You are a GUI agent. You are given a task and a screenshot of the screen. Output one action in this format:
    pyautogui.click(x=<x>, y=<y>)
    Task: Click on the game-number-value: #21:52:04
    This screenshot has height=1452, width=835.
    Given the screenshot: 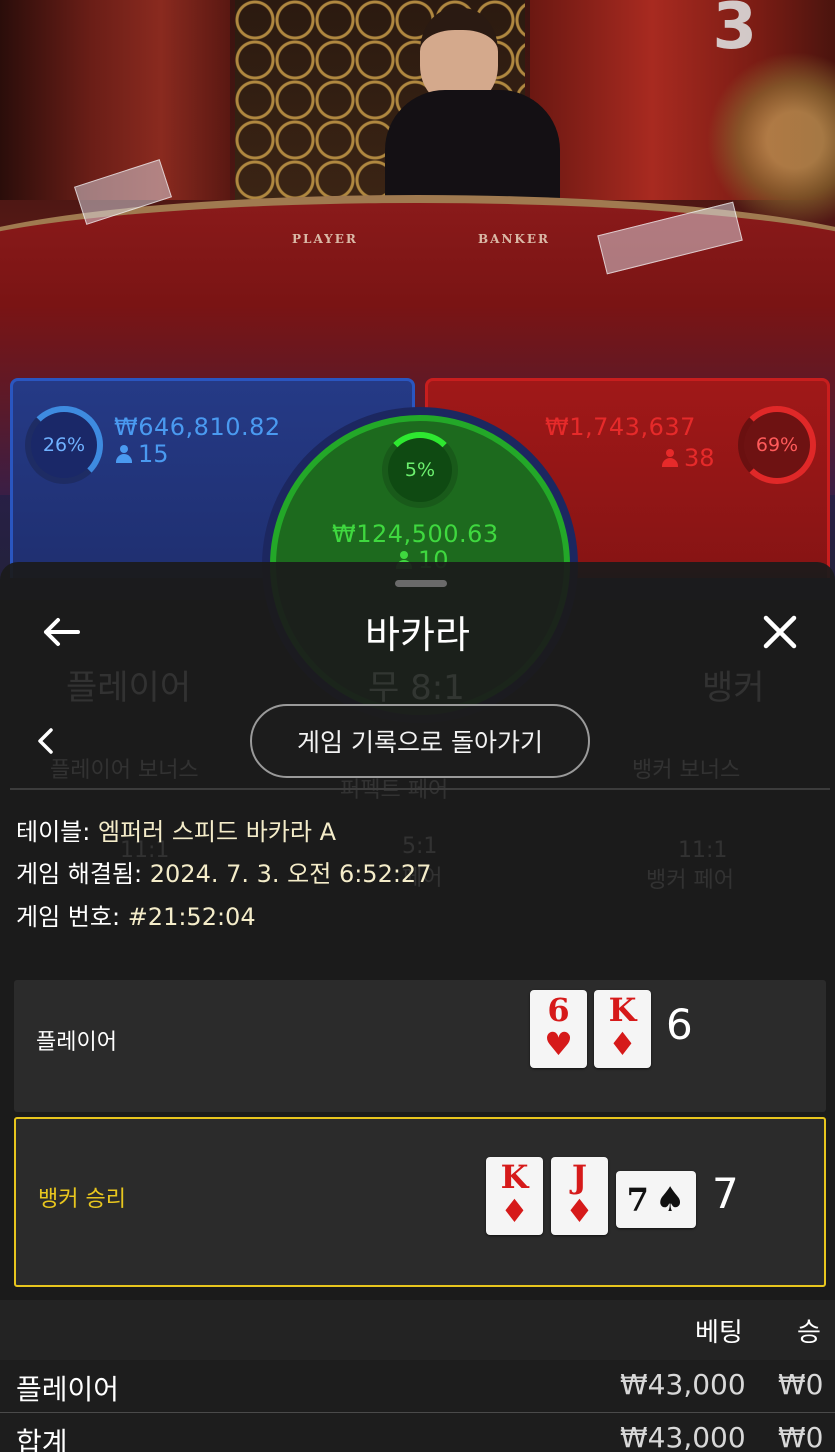 What is the action you would take?
    pyautogui.click(x=191, y=917)
    